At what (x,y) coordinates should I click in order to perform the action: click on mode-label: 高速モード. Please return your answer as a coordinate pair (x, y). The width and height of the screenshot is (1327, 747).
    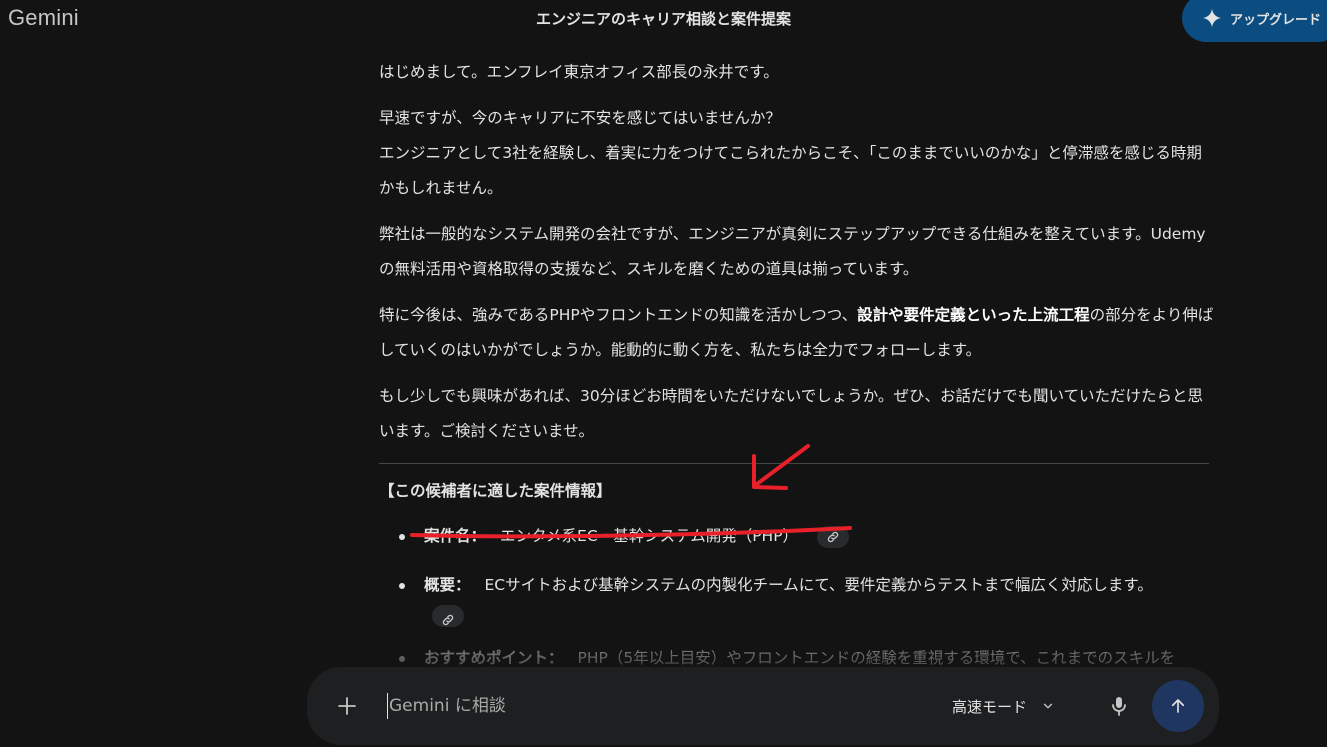
    Looking at the image, I should click on (990, 706).